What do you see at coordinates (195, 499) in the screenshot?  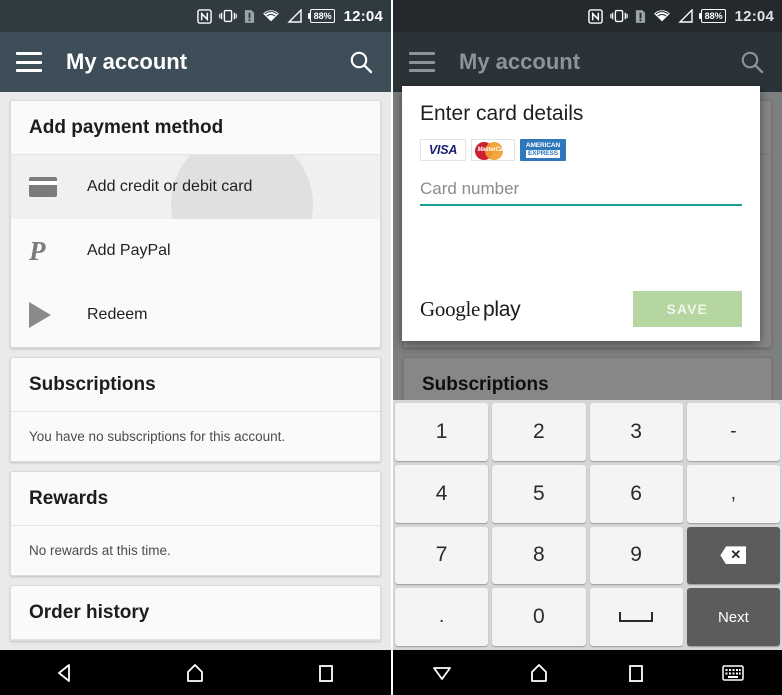 I see `rewards-header: Rewards` at bounding box center [195, 499].